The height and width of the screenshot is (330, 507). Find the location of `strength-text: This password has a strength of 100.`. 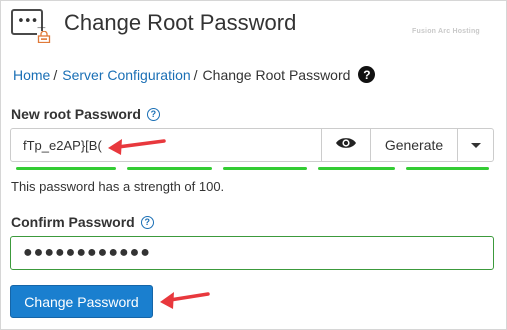

strength-text: This password has a strength of 100. is located at coordinates (118, 186).